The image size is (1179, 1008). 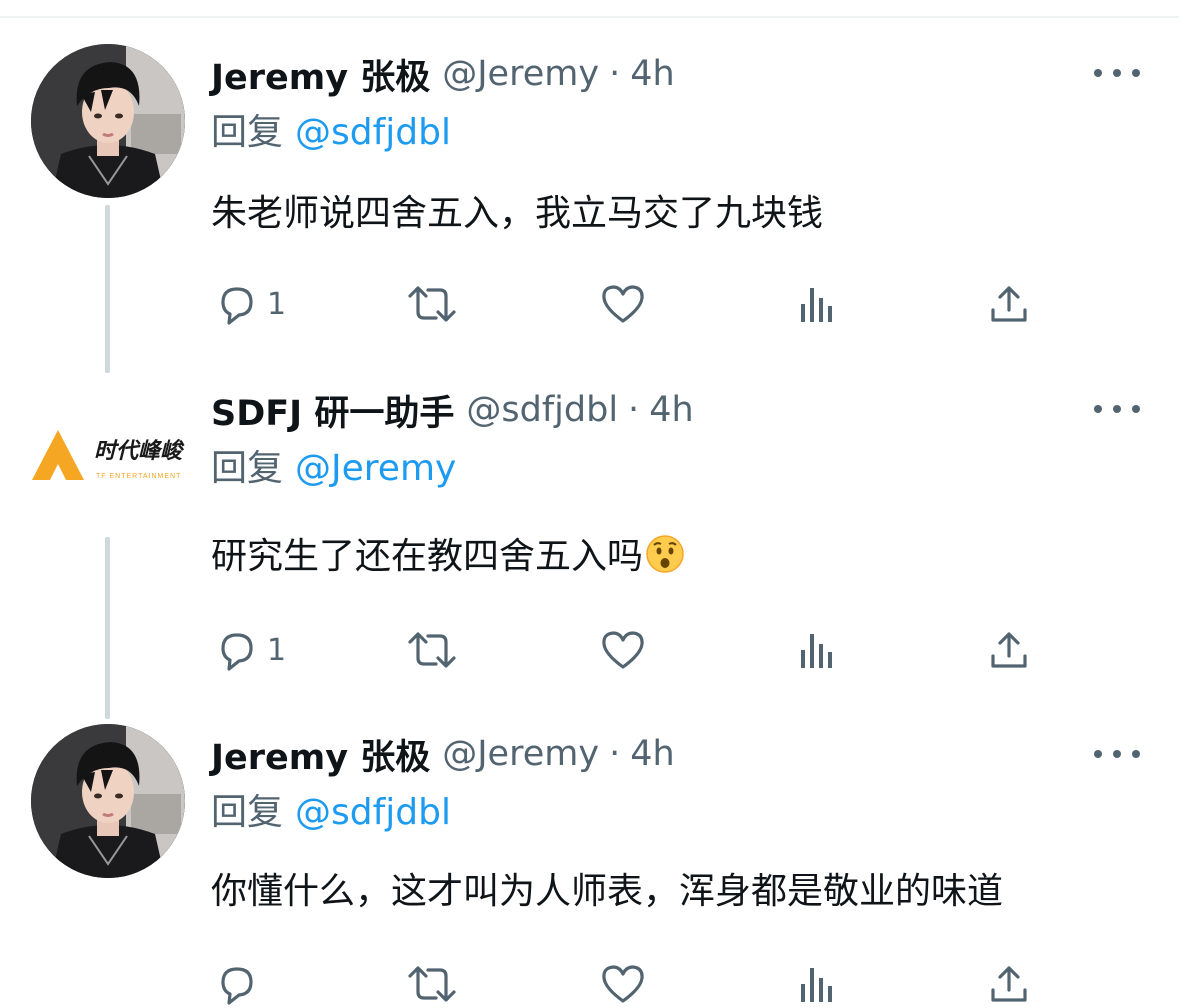 I want to click on avatar-photo, so click(x=108, y=801).